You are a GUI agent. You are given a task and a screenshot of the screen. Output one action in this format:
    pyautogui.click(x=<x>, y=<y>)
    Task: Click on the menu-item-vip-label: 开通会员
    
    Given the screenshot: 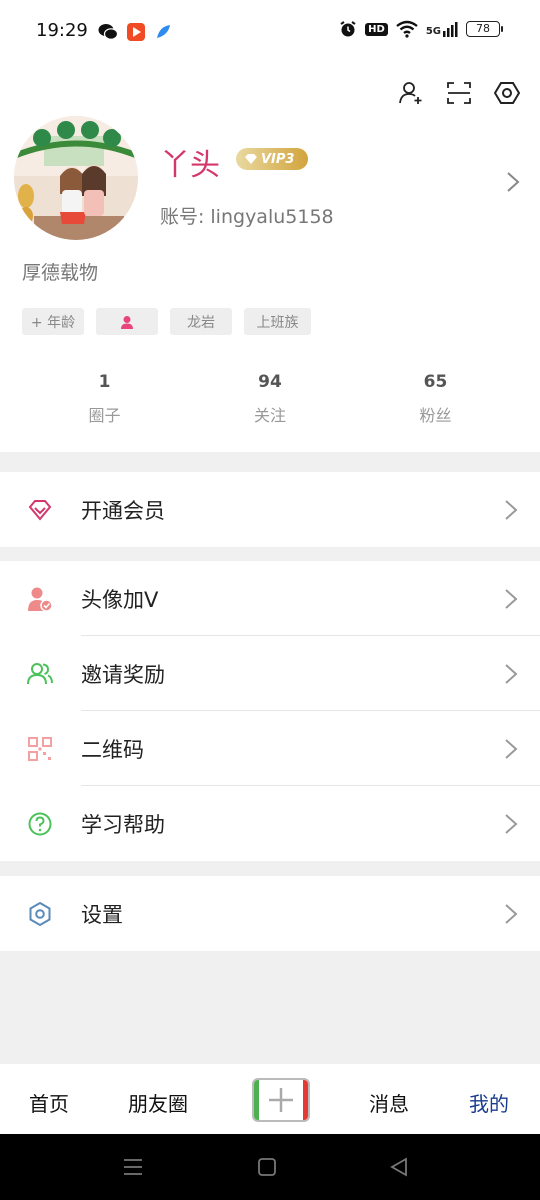 What is the action you would take?
    pyautogui.click(x=123, y=510)
    